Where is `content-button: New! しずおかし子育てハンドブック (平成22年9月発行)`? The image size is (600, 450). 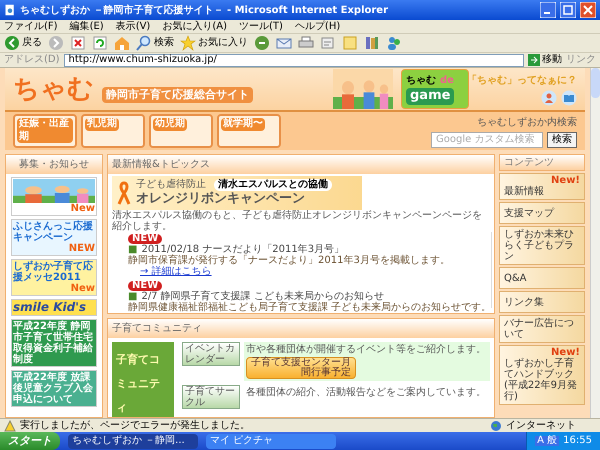 content-button: New! しずおかし子育てハンドブック (平成22年9月発行) is located at coordinates (542, 375).